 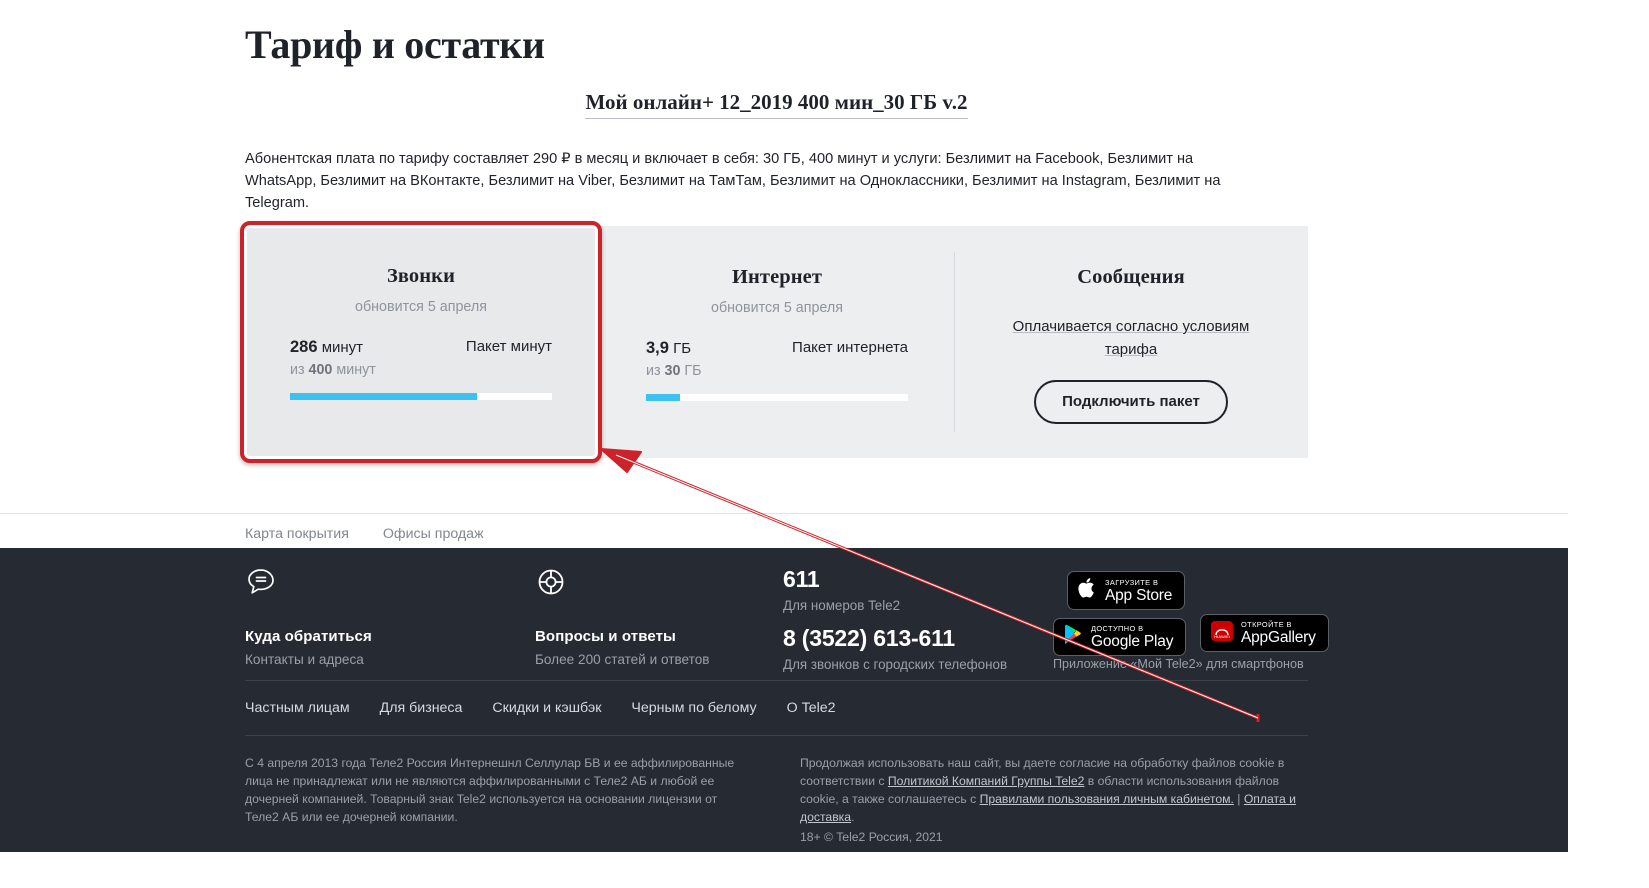 I want to click on prefooter-link-sales-offices: Офисы продаж, so click(x=433, y=534).